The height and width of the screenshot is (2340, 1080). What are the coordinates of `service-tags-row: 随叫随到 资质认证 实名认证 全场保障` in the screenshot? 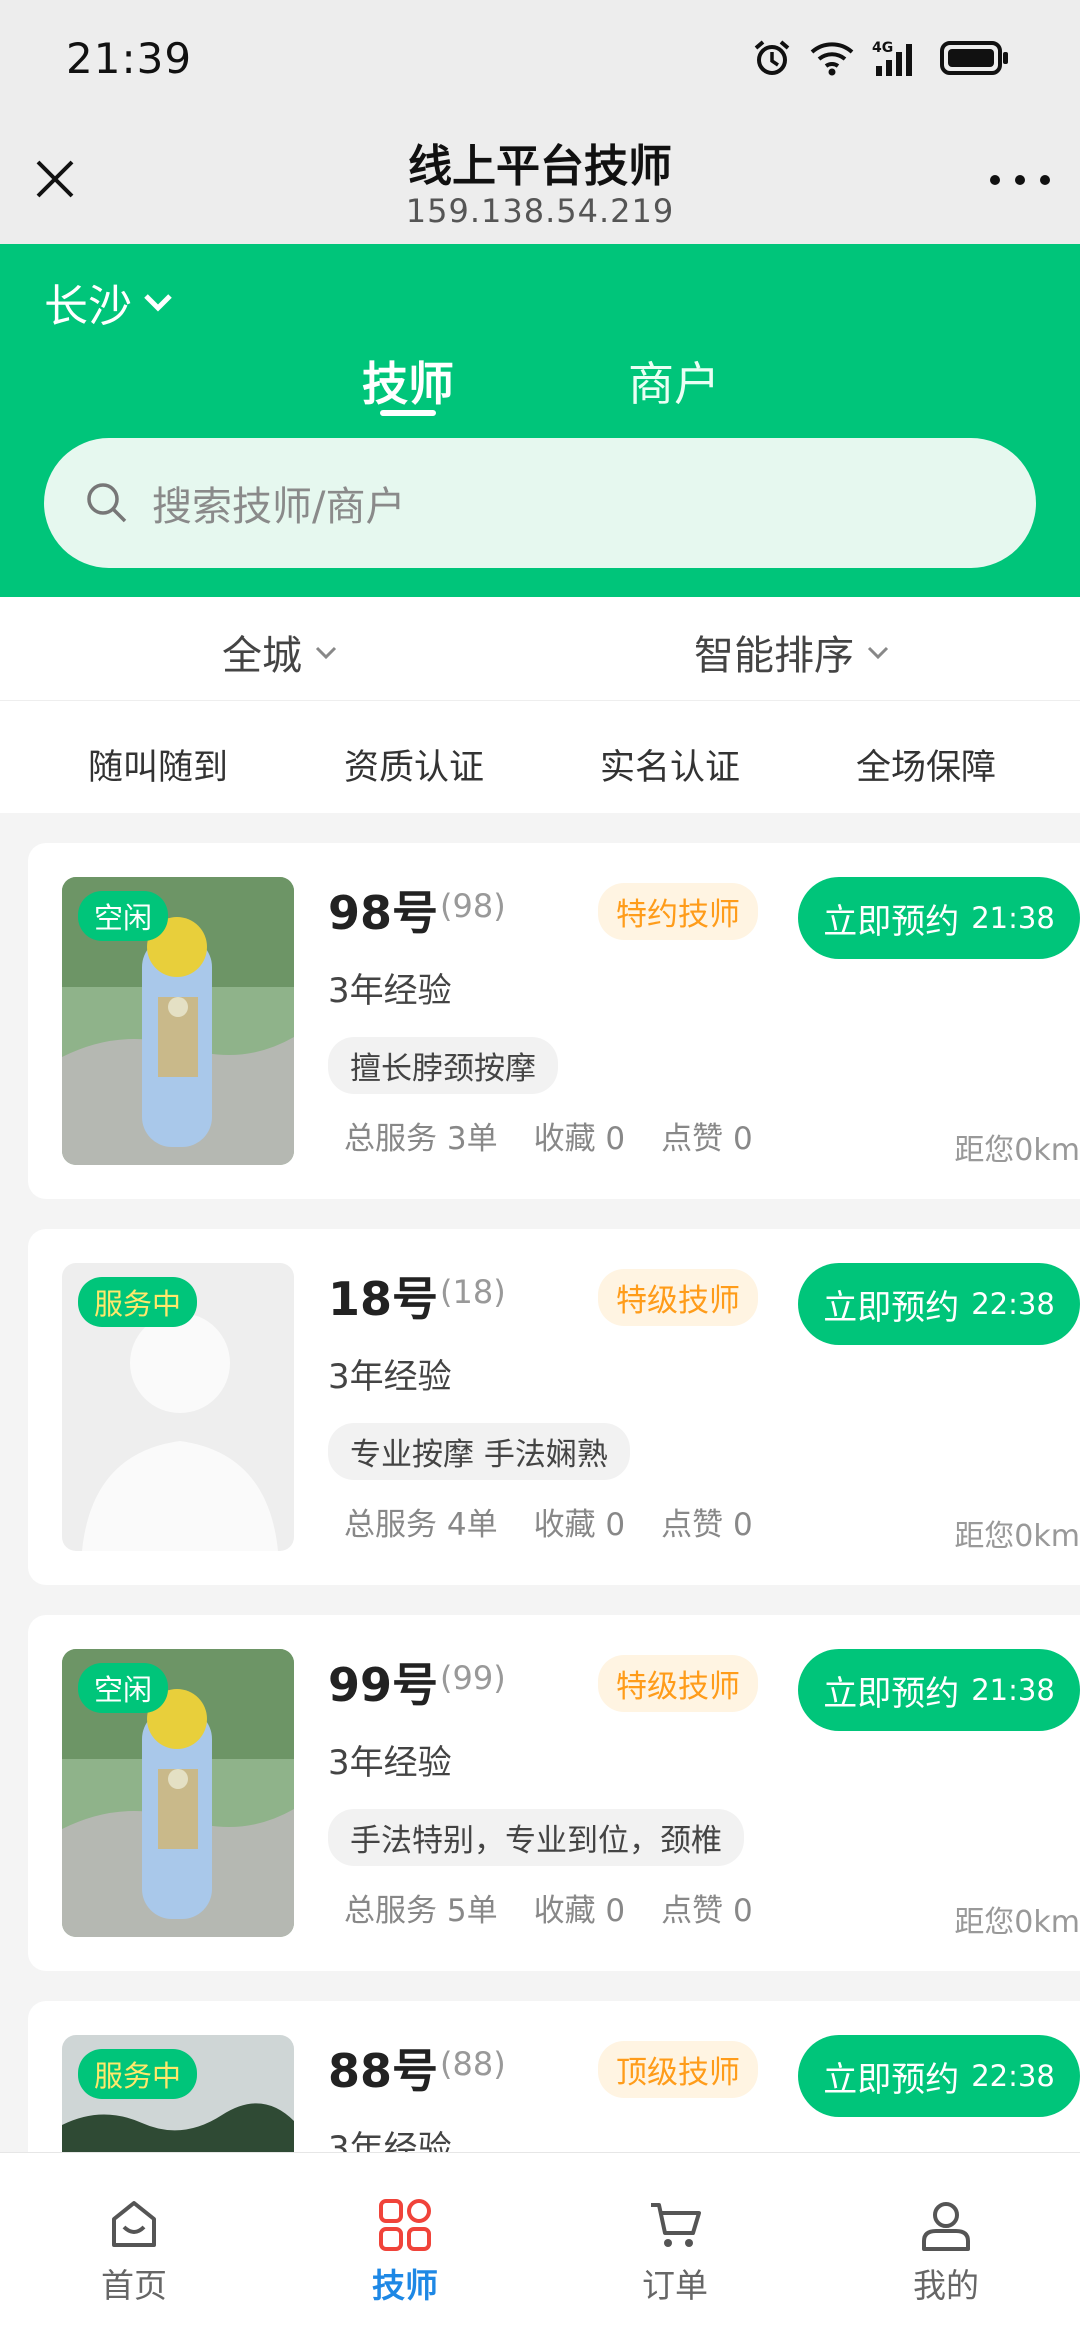 It's located at (540, 757).